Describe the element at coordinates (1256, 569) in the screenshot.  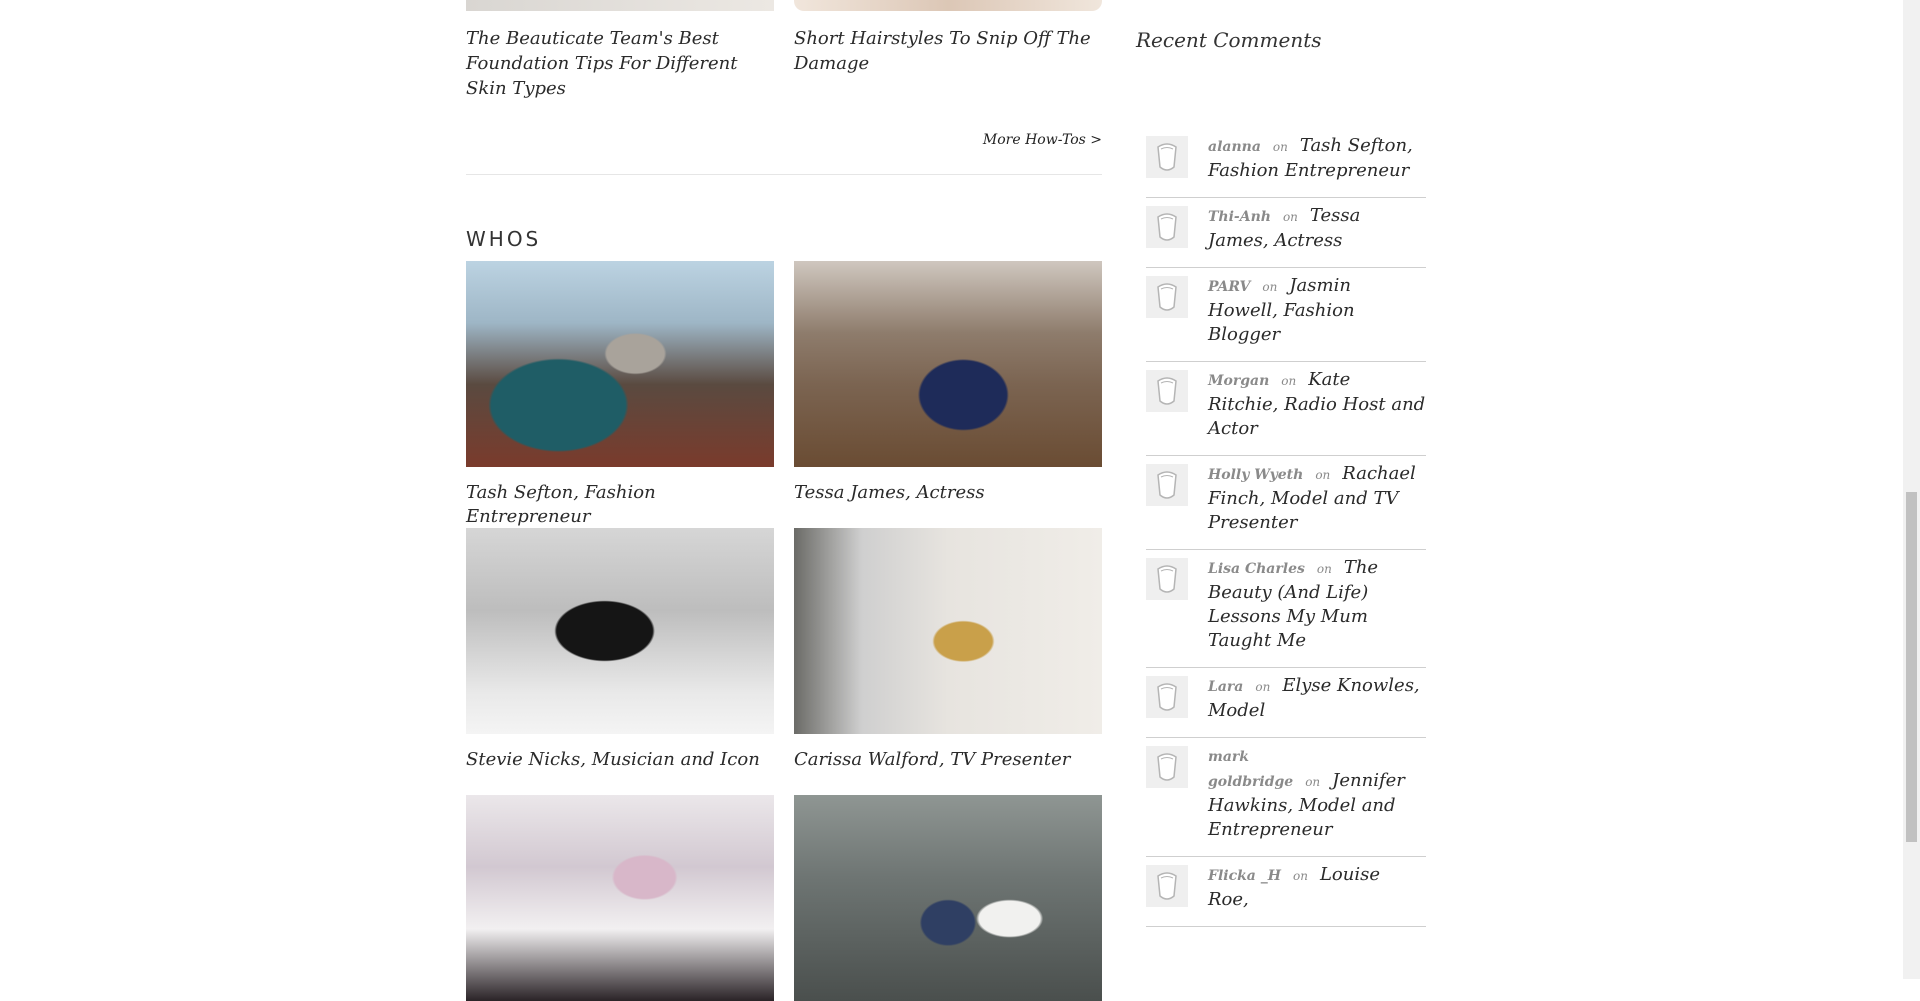
I see `comment-author: Lisa Charles` at that location.